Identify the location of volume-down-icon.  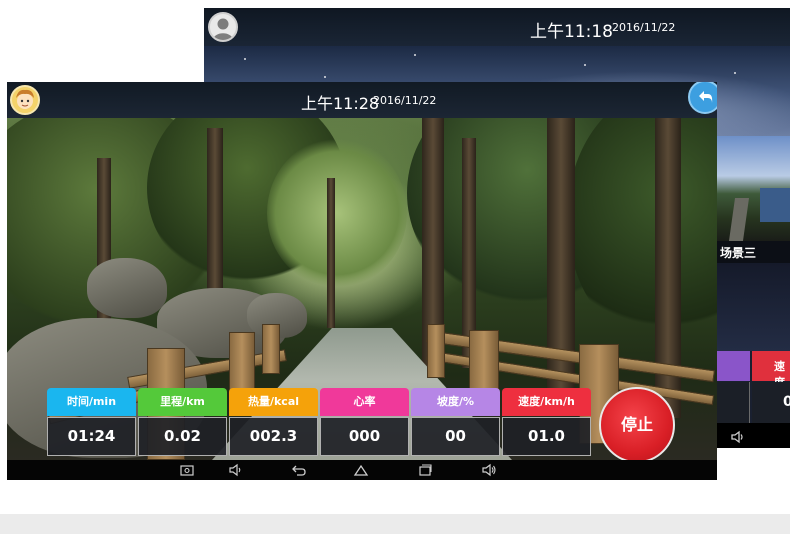
(236, 470).